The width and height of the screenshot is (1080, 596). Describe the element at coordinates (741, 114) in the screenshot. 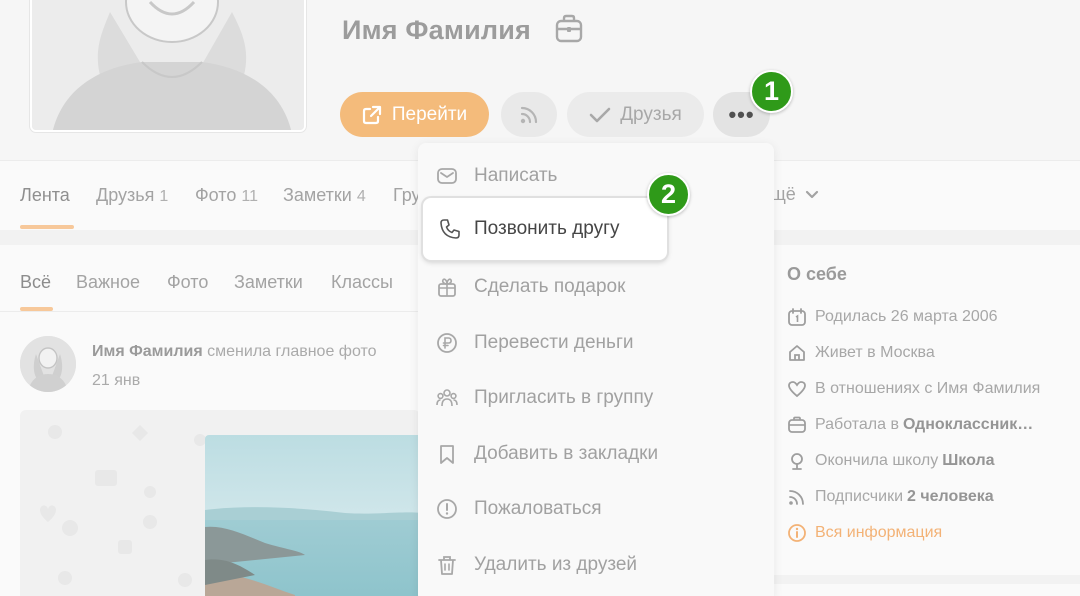

I see `more-dots: •••` at that location.